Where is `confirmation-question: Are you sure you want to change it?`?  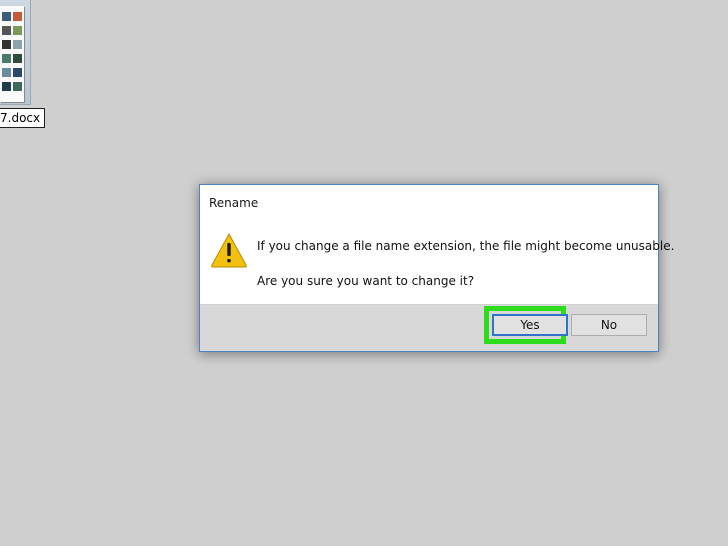
confirmation-question: Are you sure you want to change it? is located at coordinates (366, 281).